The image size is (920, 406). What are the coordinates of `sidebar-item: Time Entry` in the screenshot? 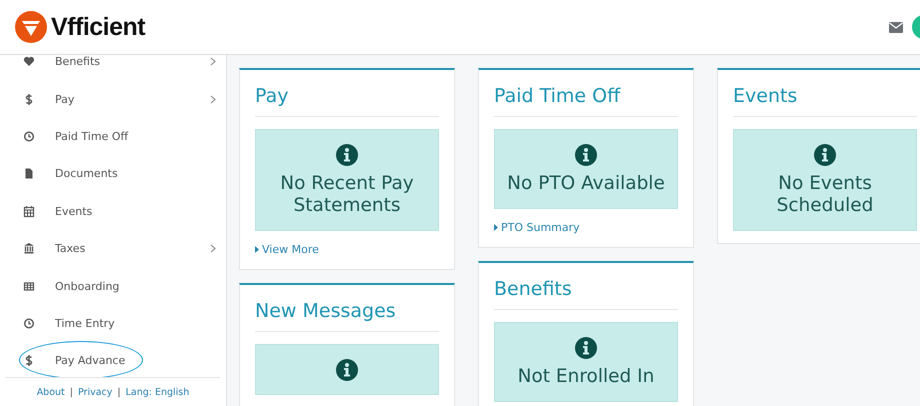 It's located at (113, 323).